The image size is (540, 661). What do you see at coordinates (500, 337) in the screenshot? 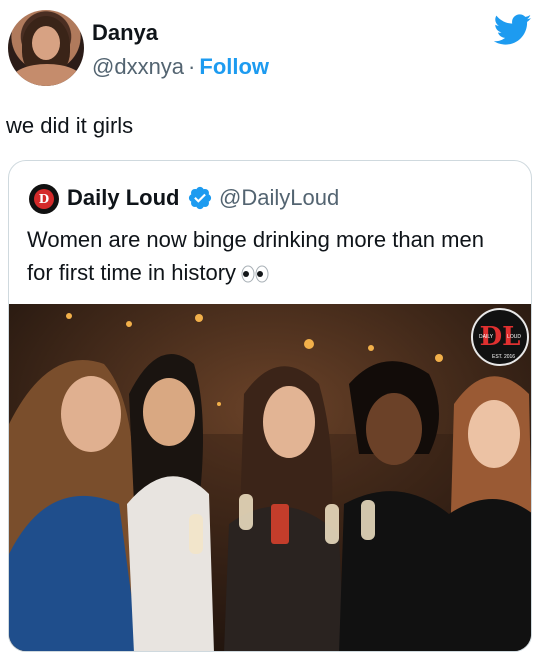
I see `daily-loud-watermark: DAILY DL LOUD EST. 2016` at bounding box center [500, 337].